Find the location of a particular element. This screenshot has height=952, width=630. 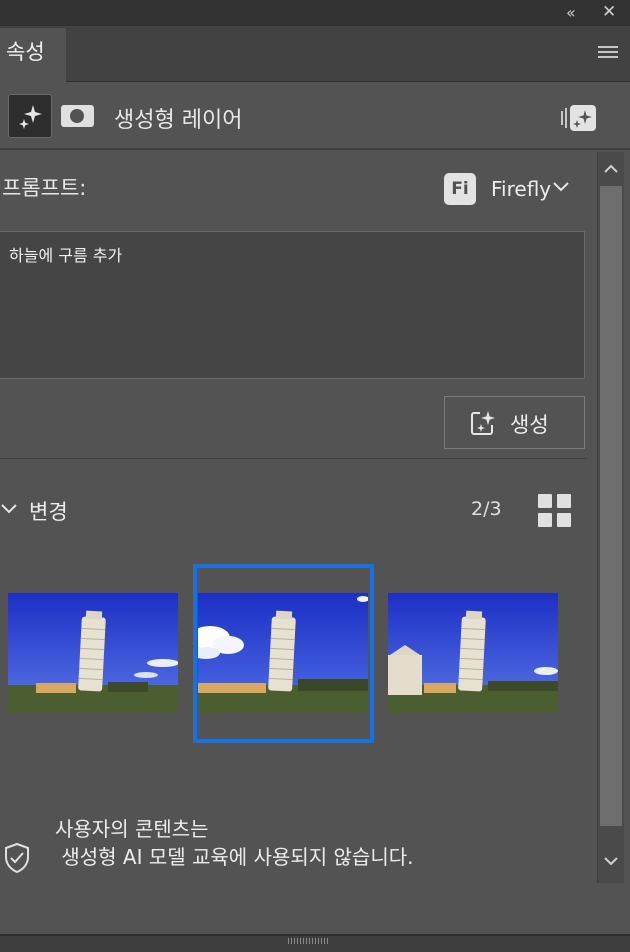

layer-type-label: 생성형 레이어 is located at coordinates (178, 120).